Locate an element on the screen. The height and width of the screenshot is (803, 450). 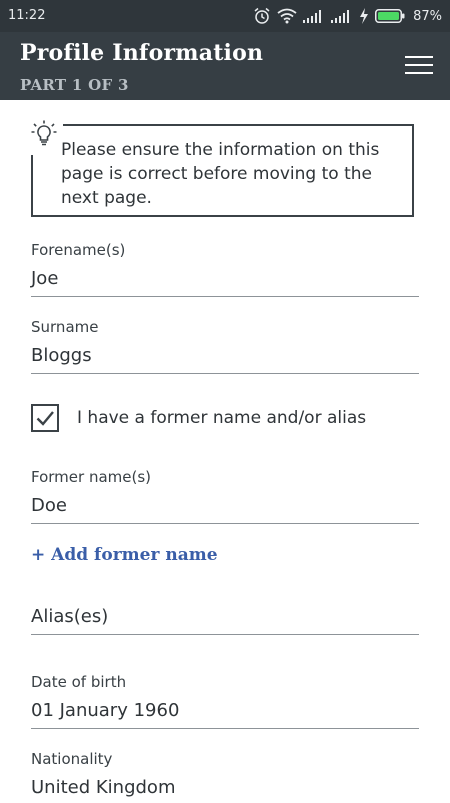
status-time: 11:22 is located at coordinates (27, 15).